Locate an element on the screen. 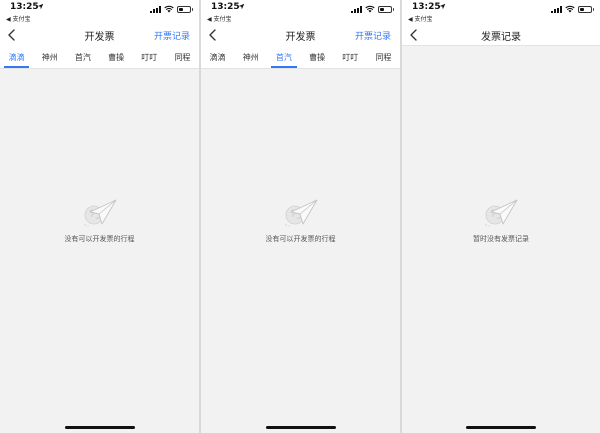 The height and width of the screenshot is (433, 600). page-title: 发票记录 is located at coordinates (501, 37).